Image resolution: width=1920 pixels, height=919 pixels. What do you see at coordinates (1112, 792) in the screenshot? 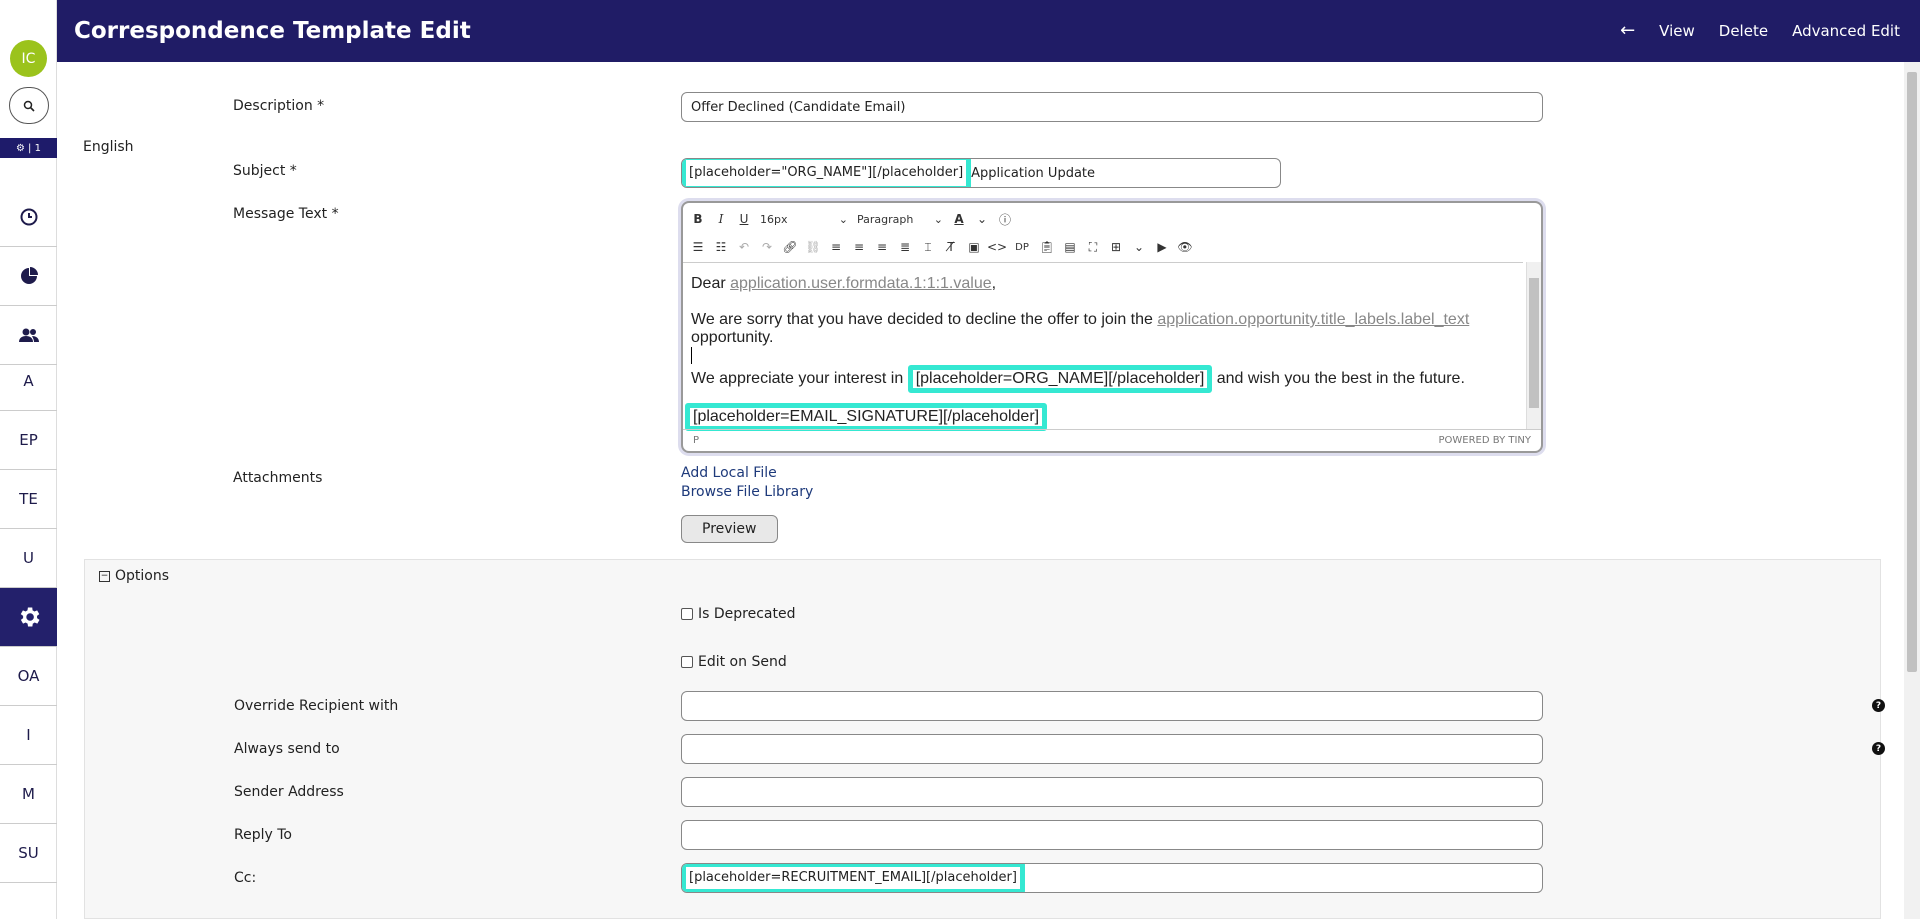
I see `sender-address-input` at bounding box center [1112, 792].